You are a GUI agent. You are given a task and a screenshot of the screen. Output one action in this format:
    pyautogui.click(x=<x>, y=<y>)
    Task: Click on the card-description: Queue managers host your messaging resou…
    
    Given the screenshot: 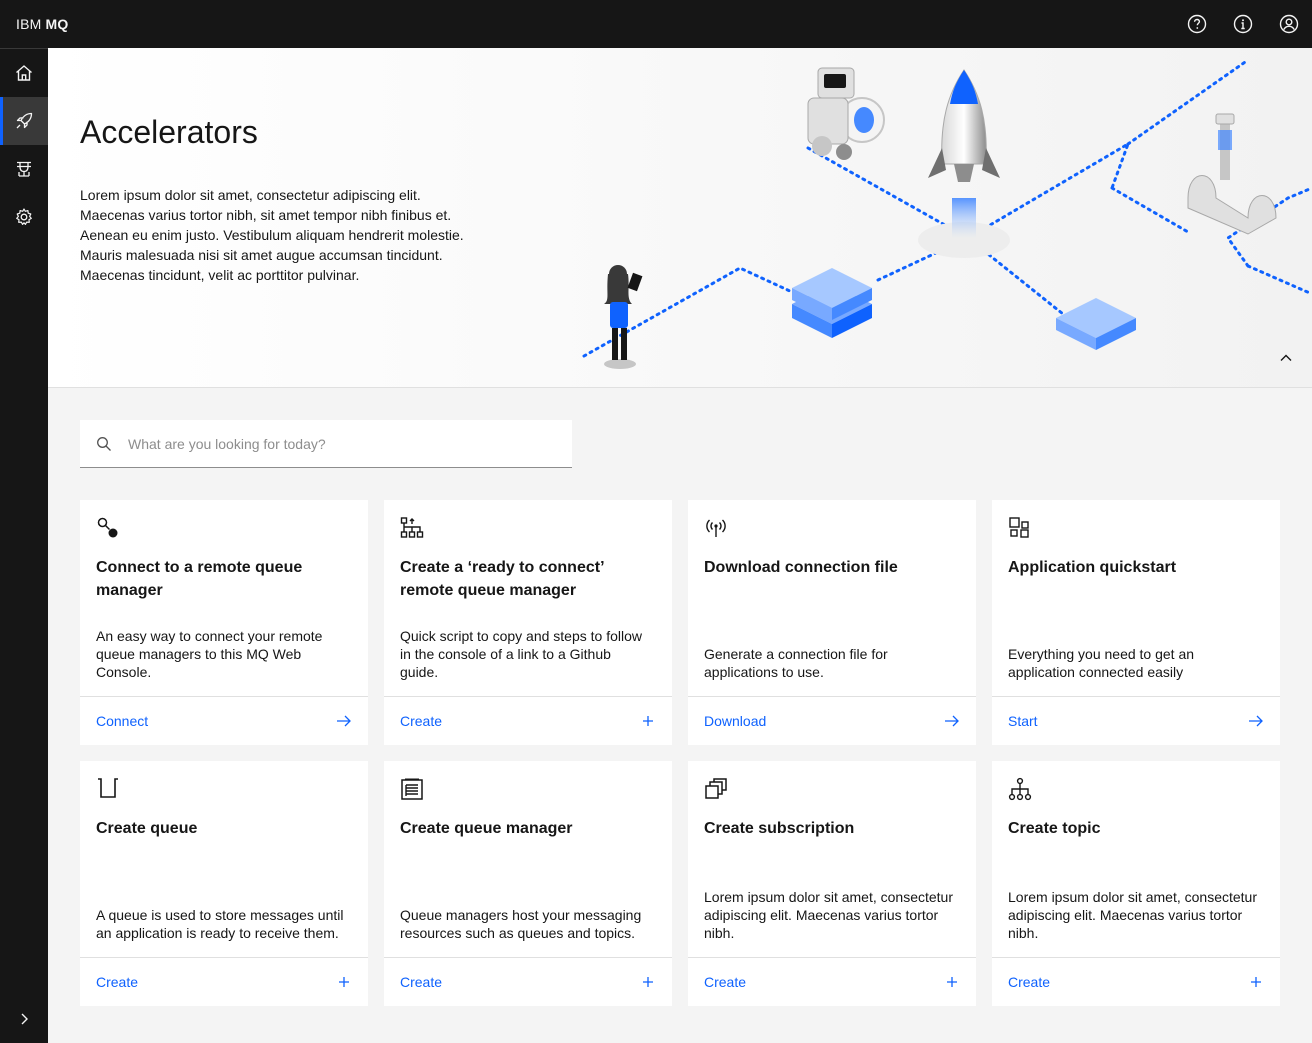 What is the action you would take?
    pyautogui.click(x=521, y=924)
    